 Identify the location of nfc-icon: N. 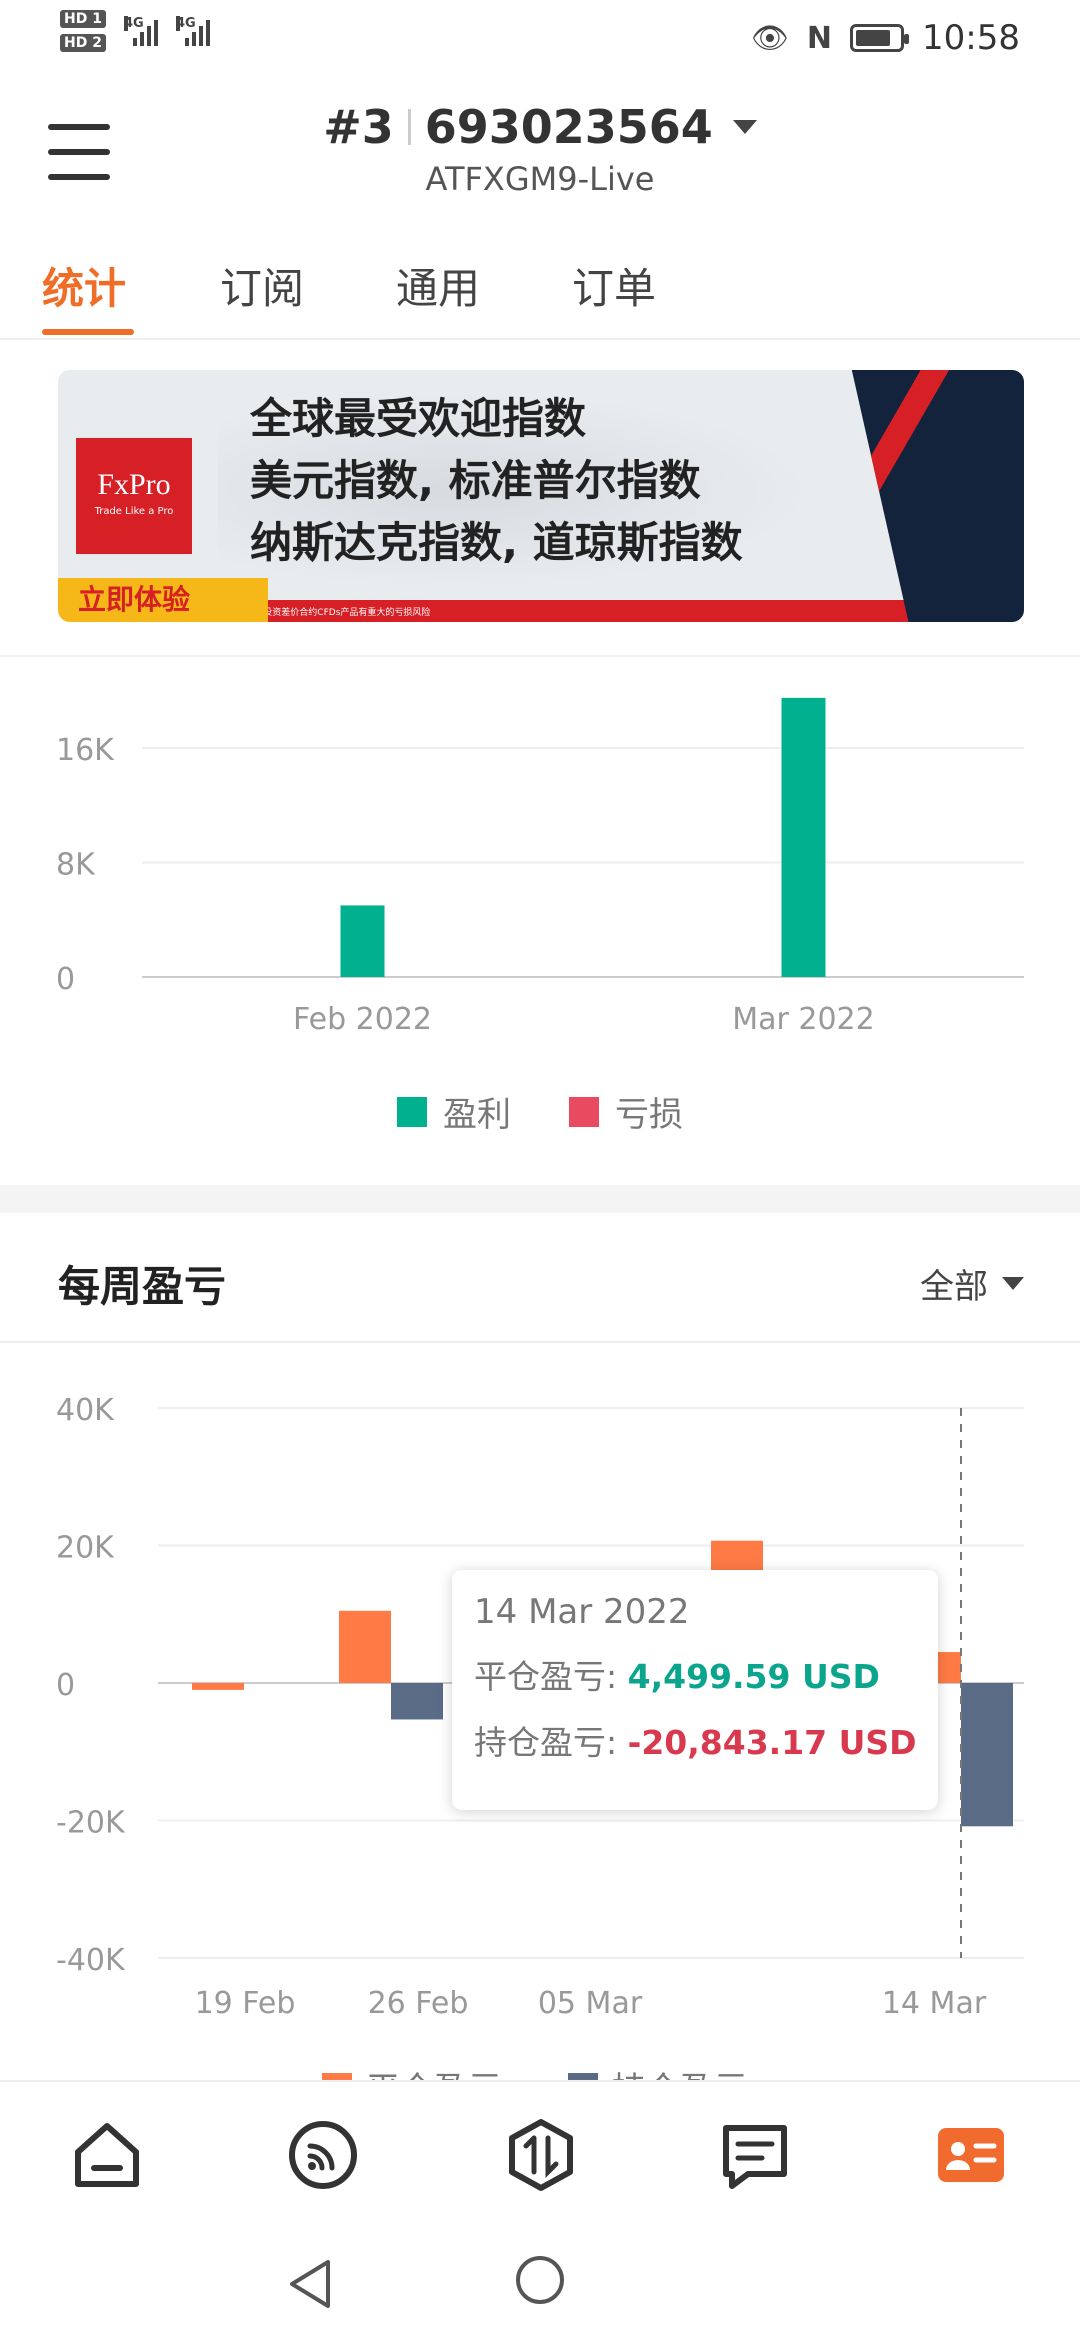
(819, 38).